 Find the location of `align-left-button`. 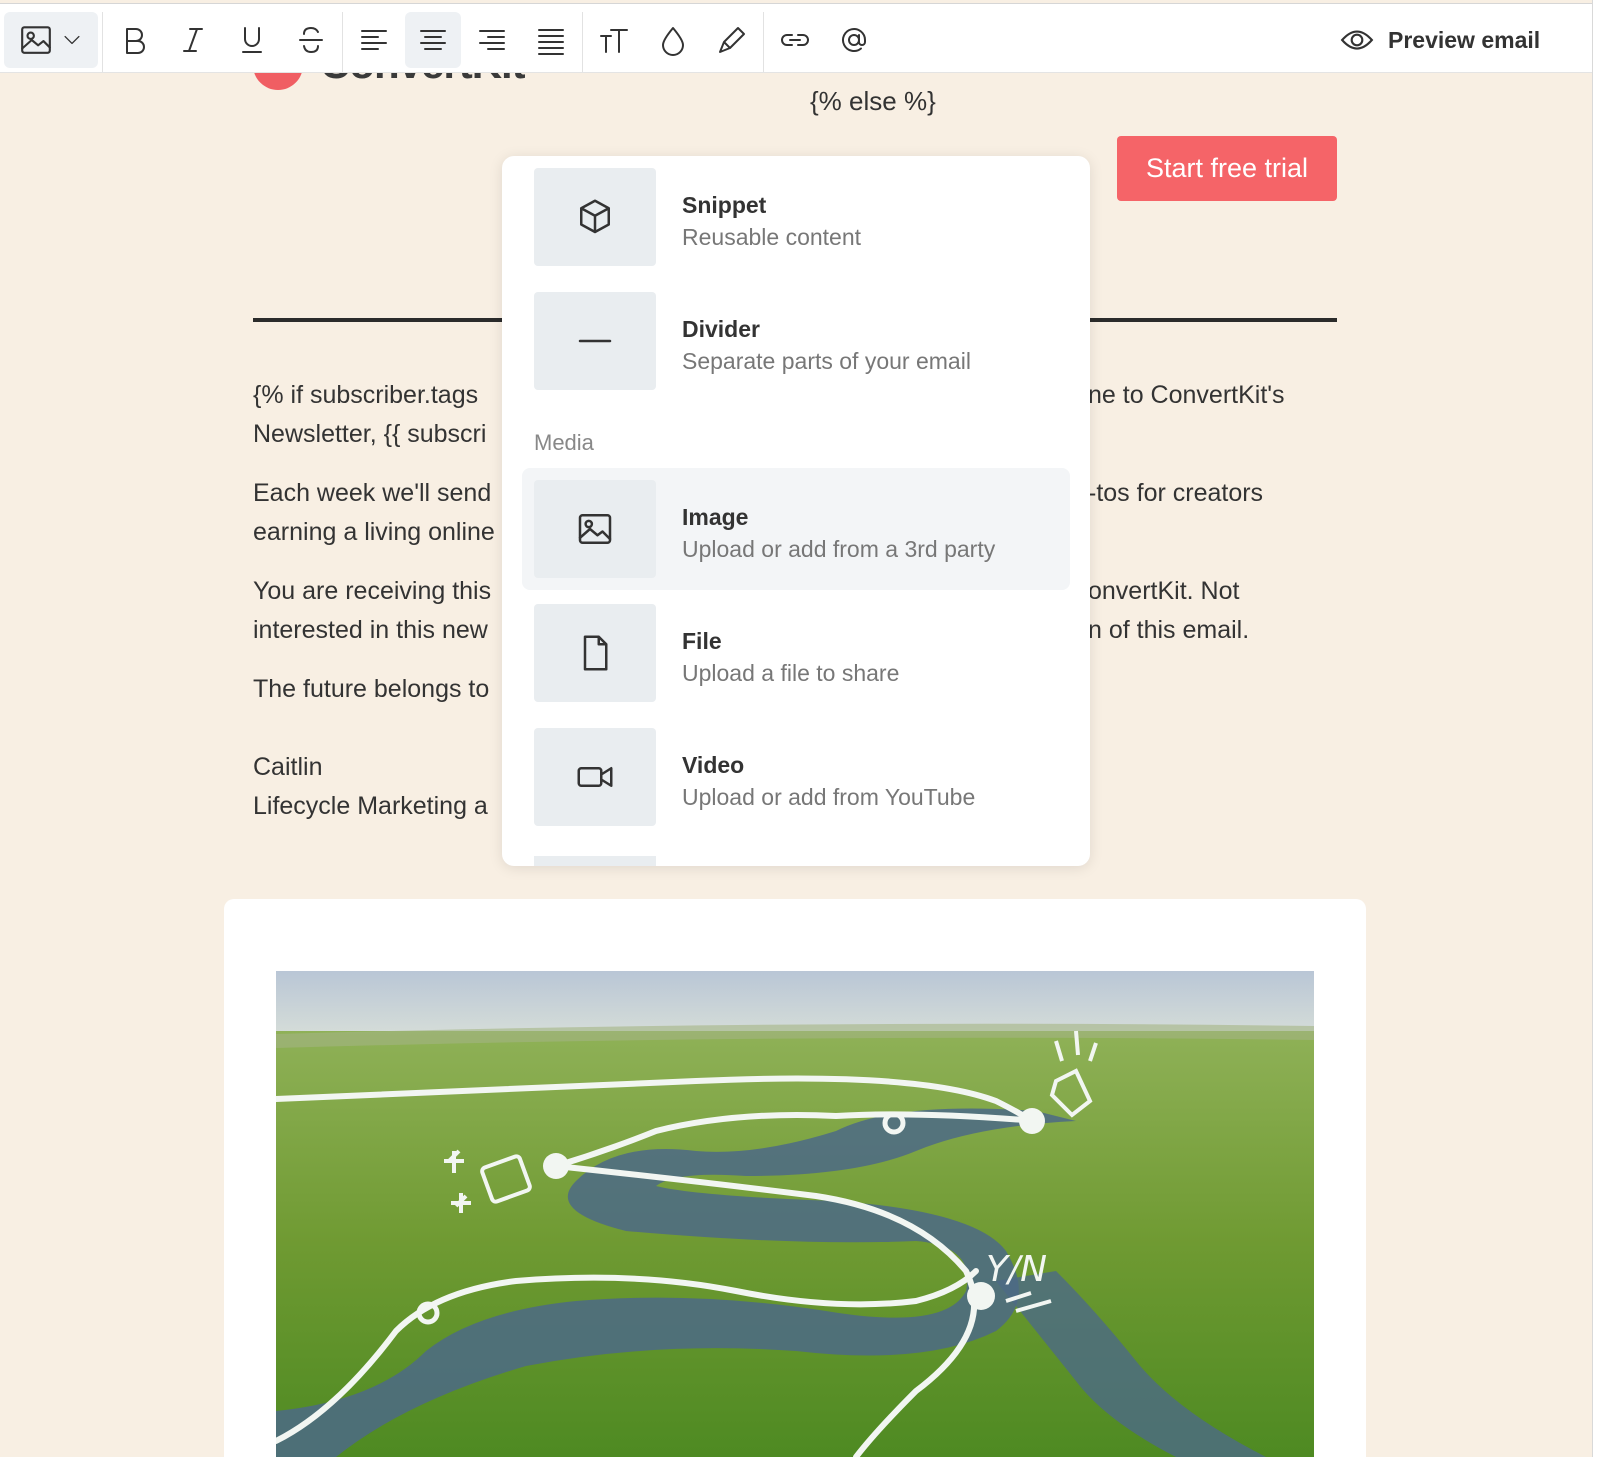

align-left-button is located at coordinates (374, 40).